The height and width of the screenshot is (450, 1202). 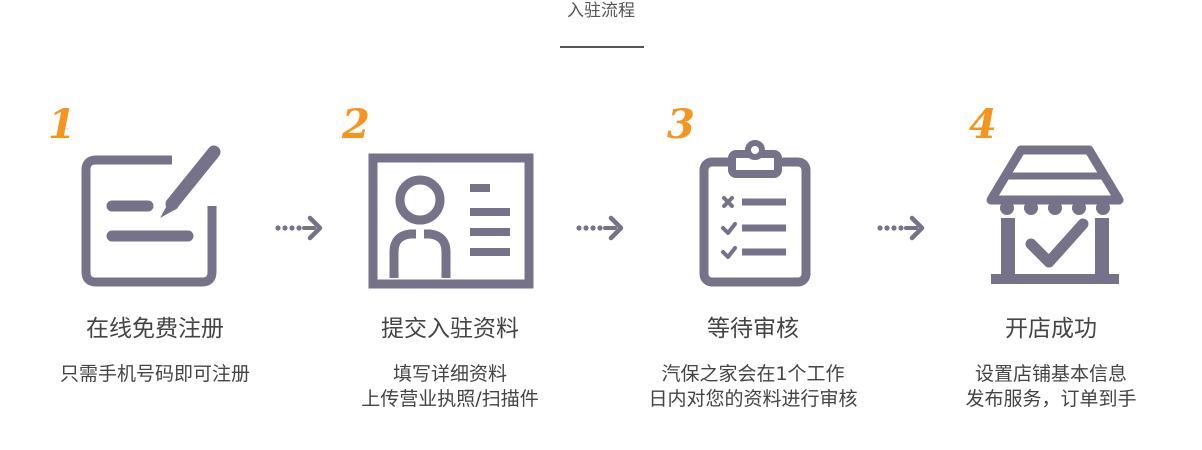 I want to click on clipboard-checklist-icon, so click(x=756, y=217).